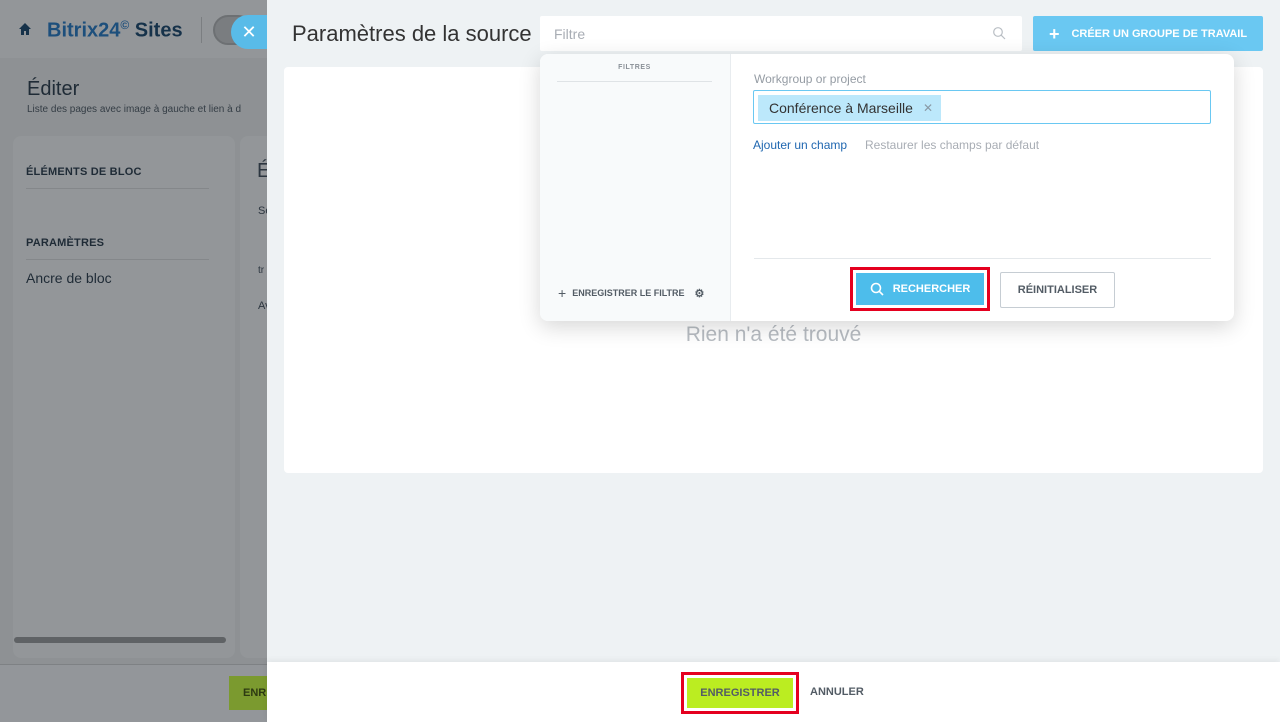 The height and width of the screenshot is (722, 1280). I want to click on save-button-highlight: ENREGISTRER, so click(740, 693).